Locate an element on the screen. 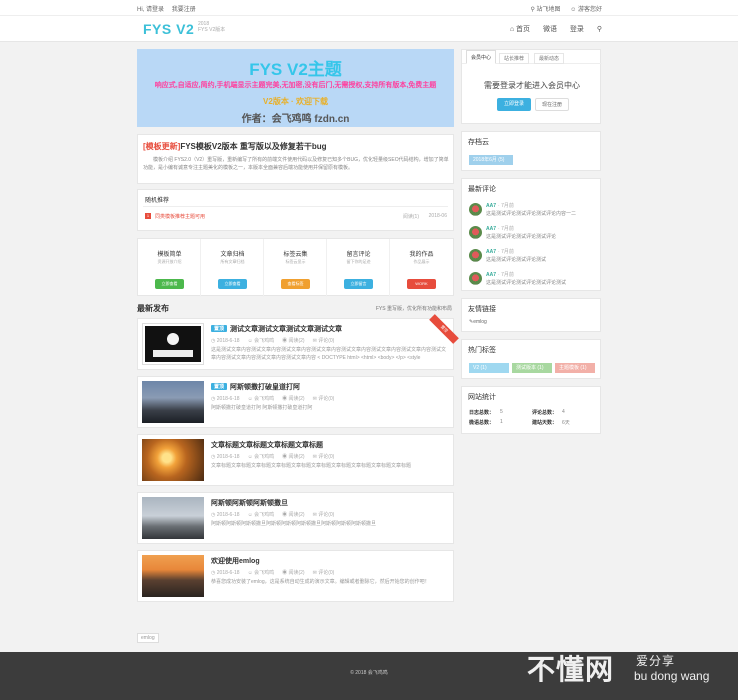 The height and width of the screenshot is (700, 738). feature-button: 立即留言 is located at coordinates (358, 284).